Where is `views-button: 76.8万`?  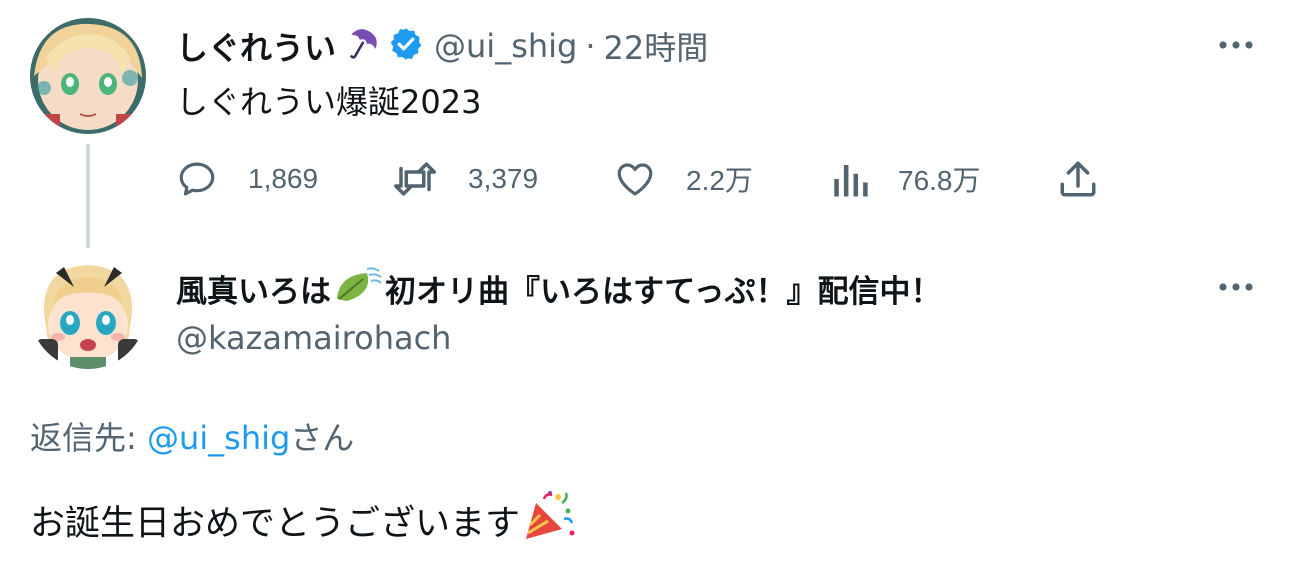 views-button: 76.8万 is located at coordinates (905, 179).